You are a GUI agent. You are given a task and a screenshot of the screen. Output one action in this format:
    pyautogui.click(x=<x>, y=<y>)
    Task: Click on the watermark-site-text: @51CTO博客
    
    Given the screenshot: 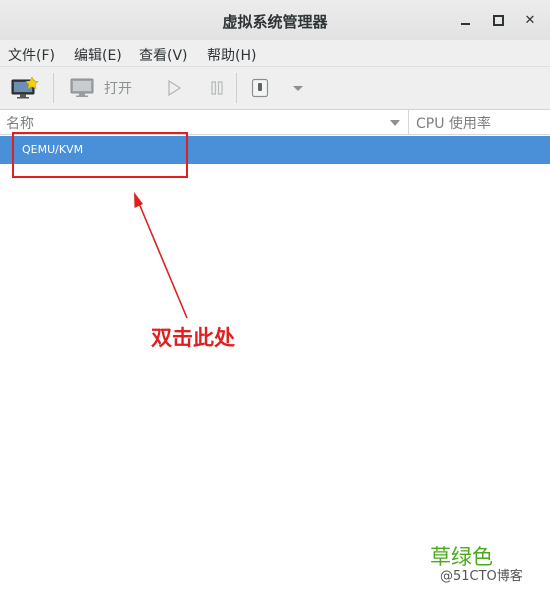 What is the action you would take?
    pyautogui.click(x=481, y=576)
    